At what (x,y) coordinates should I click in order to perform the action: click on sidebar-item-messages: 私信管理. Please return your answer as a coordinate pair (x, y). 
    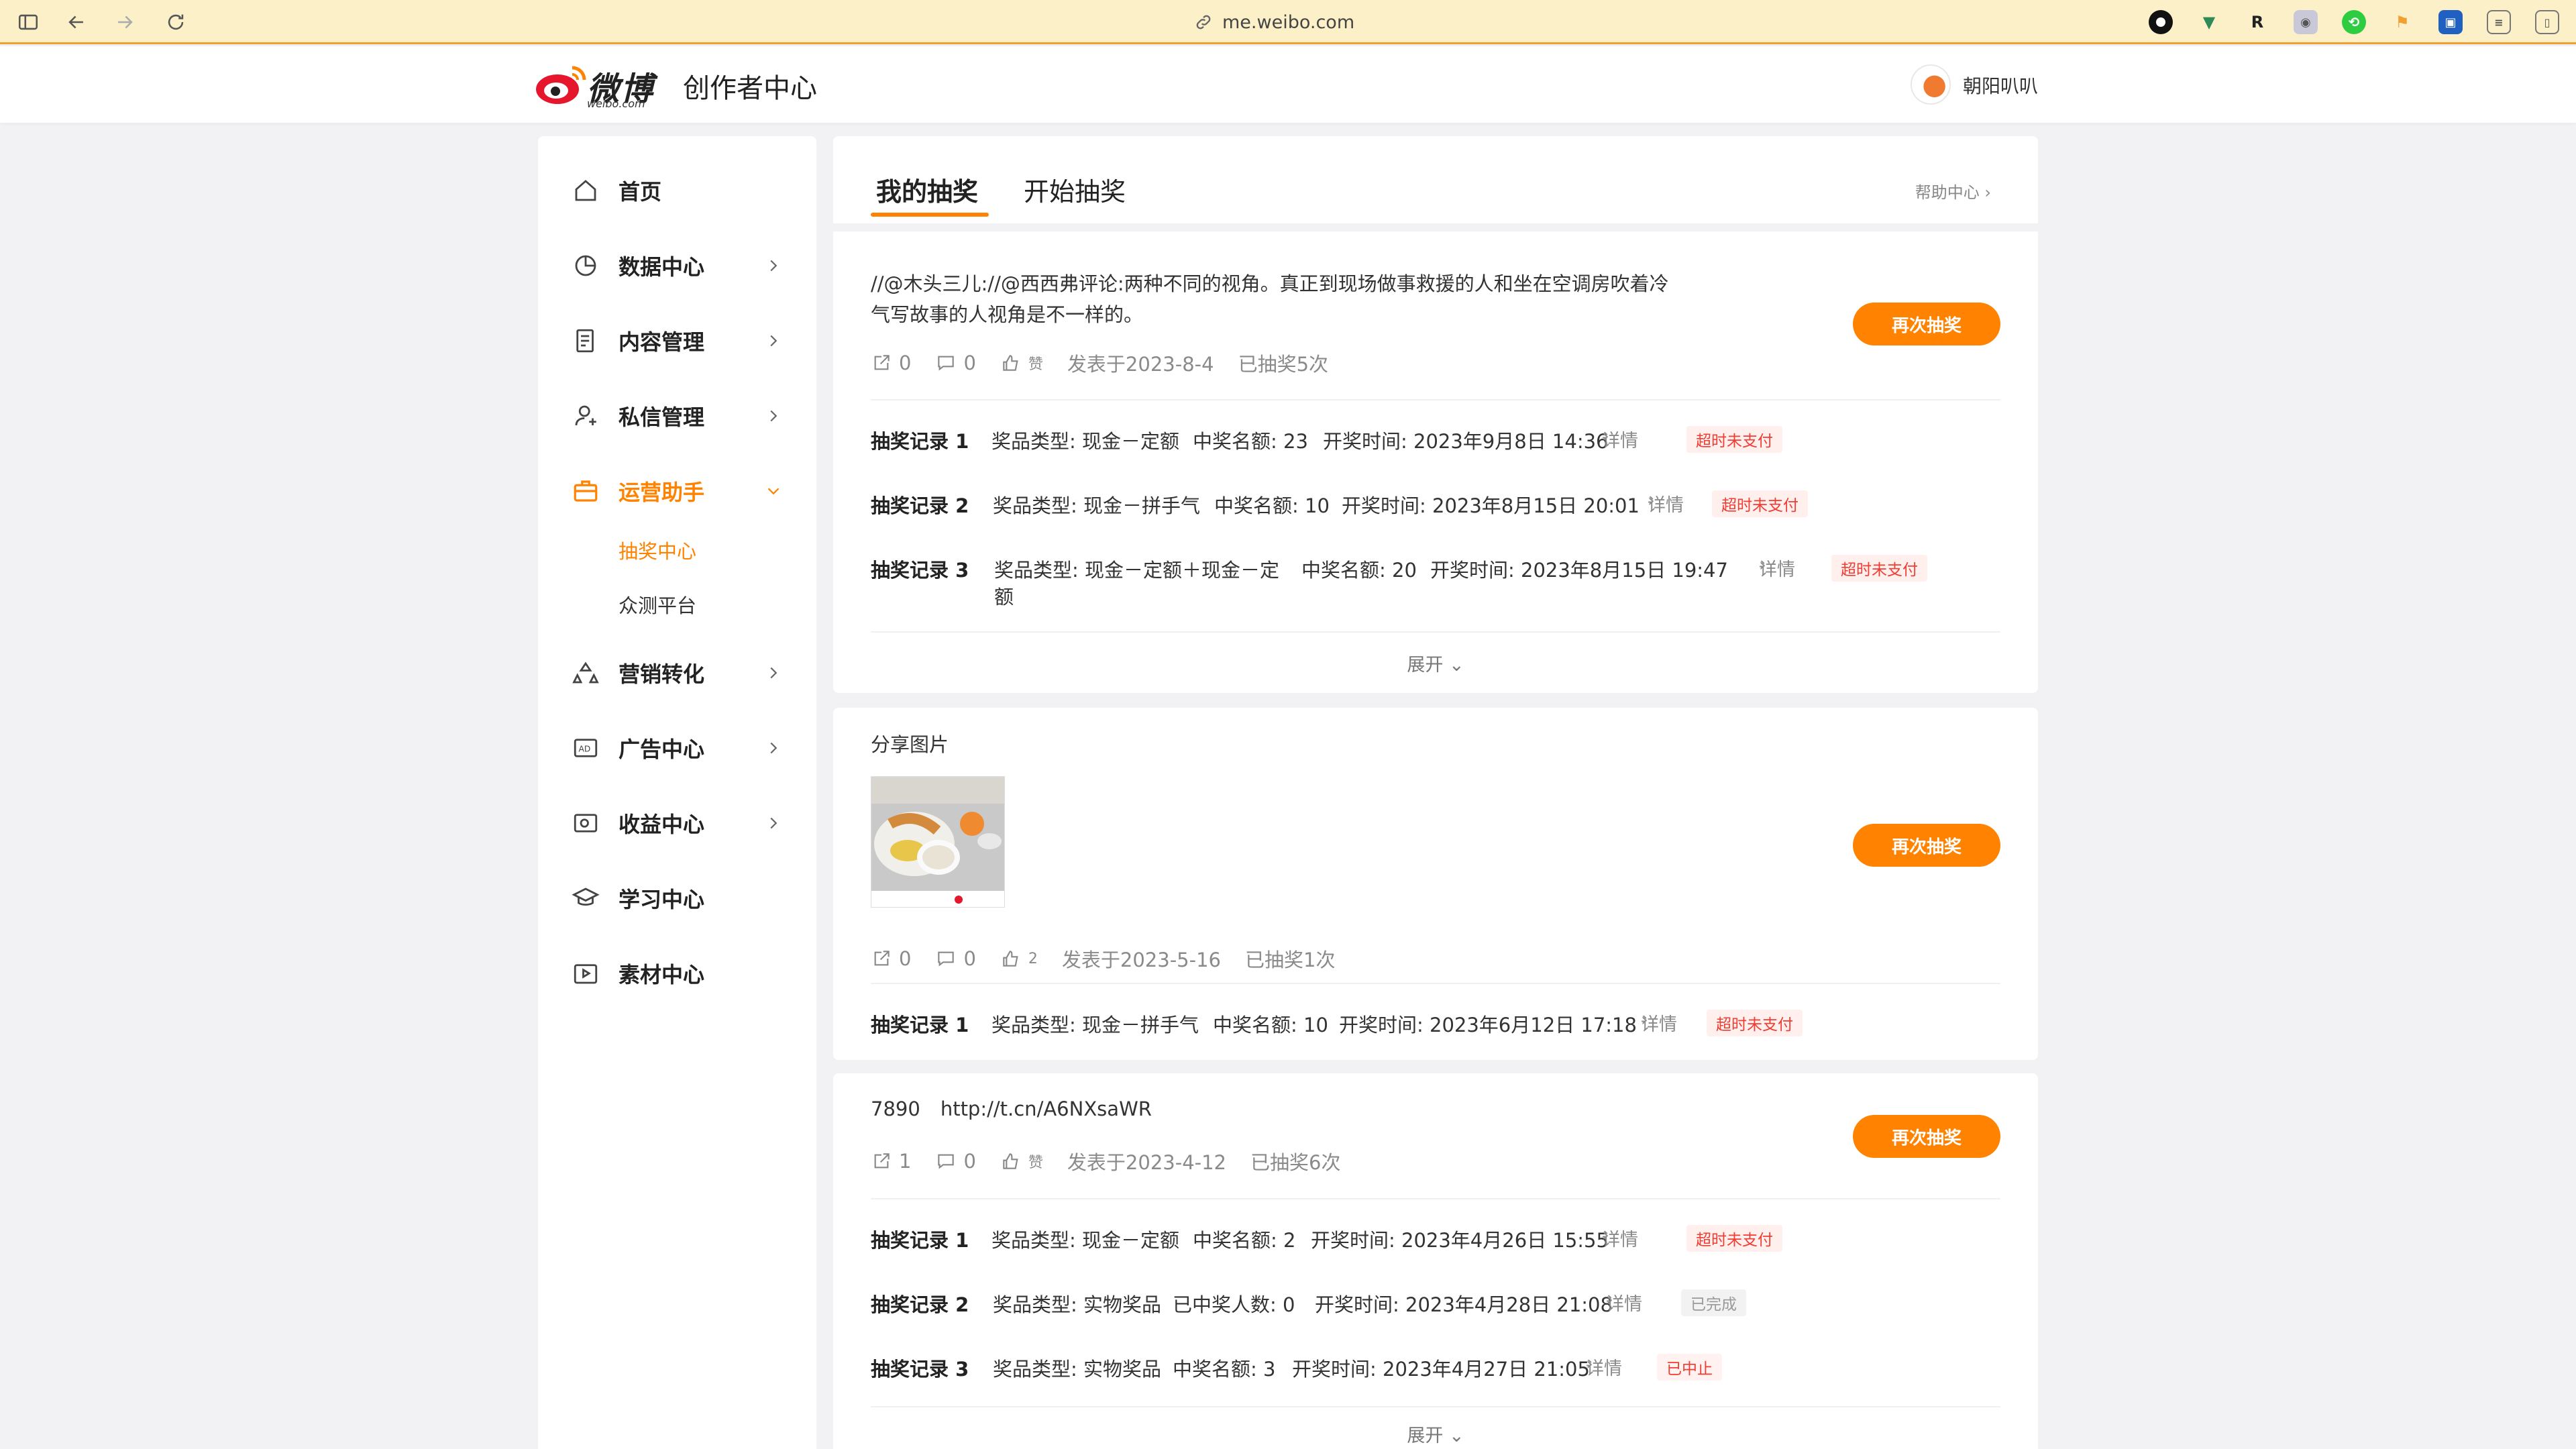
    Looking at the image, I should click on (677, 416).